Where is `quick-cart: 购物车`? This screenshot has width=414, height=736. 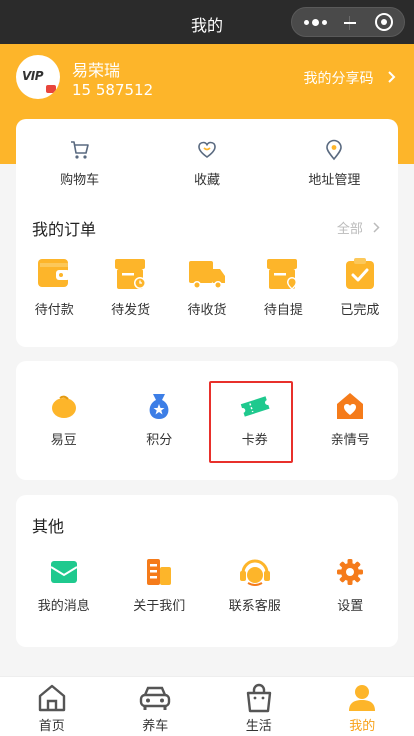
quick-cart: 购物车 is located at coordinates (79, 163).